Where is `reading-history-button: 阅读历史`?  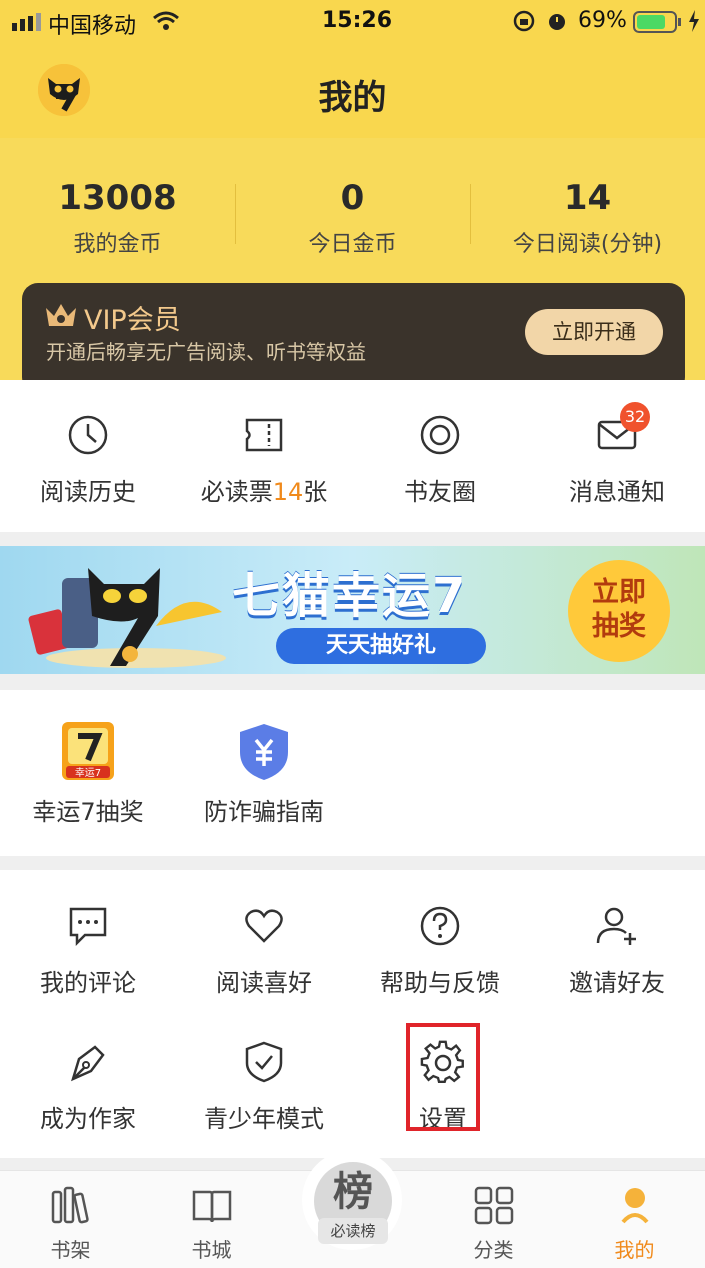 reading-history-button: 阅读历史 is located at coordinates (88, 459).